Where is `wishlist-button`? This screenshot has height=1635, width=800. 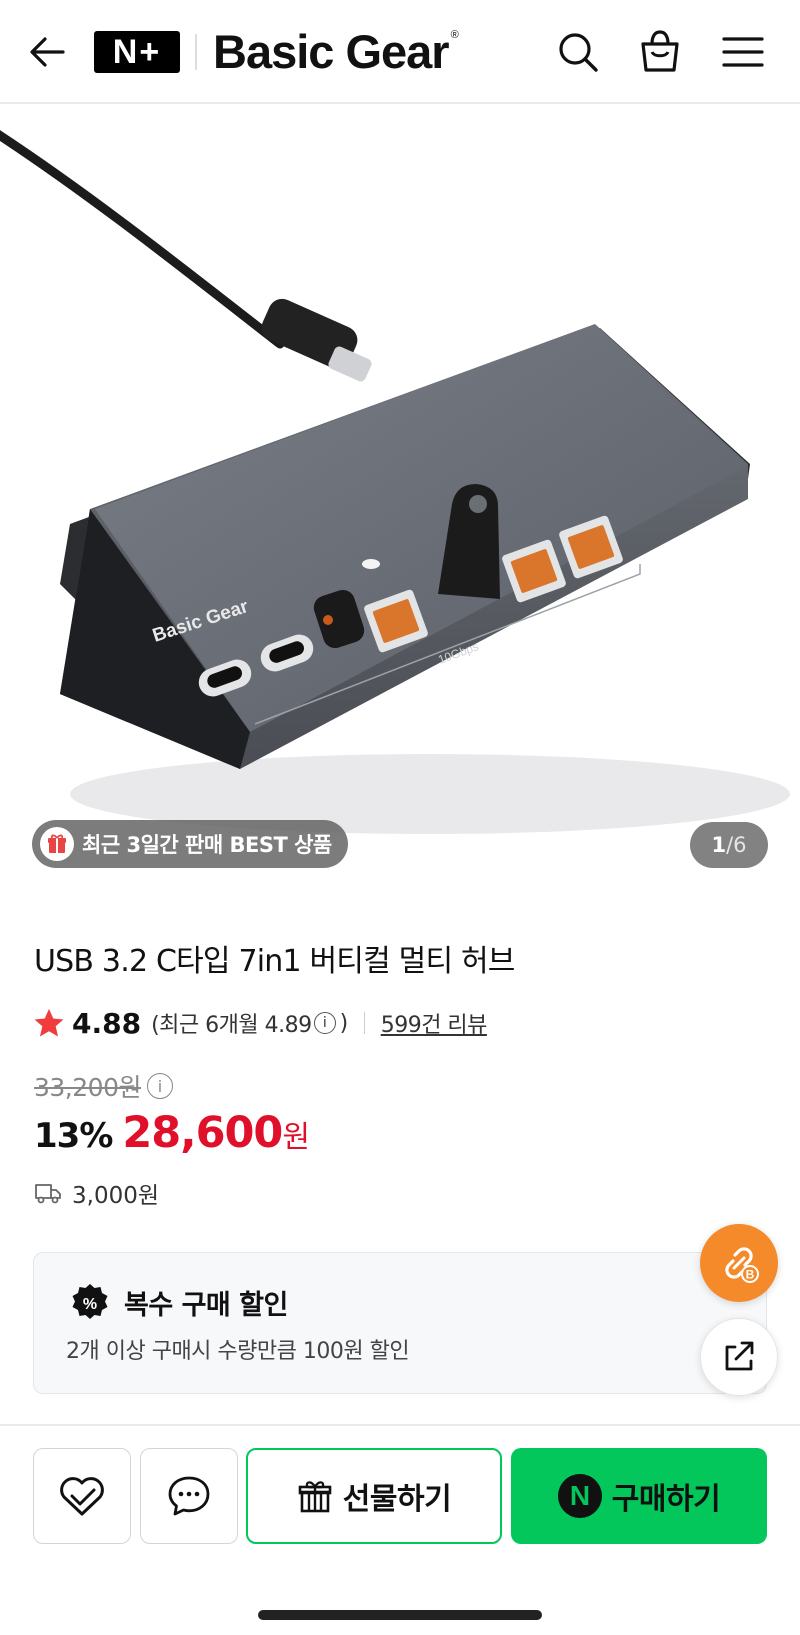
wishlist-button is located at coordinates (82, 1496).